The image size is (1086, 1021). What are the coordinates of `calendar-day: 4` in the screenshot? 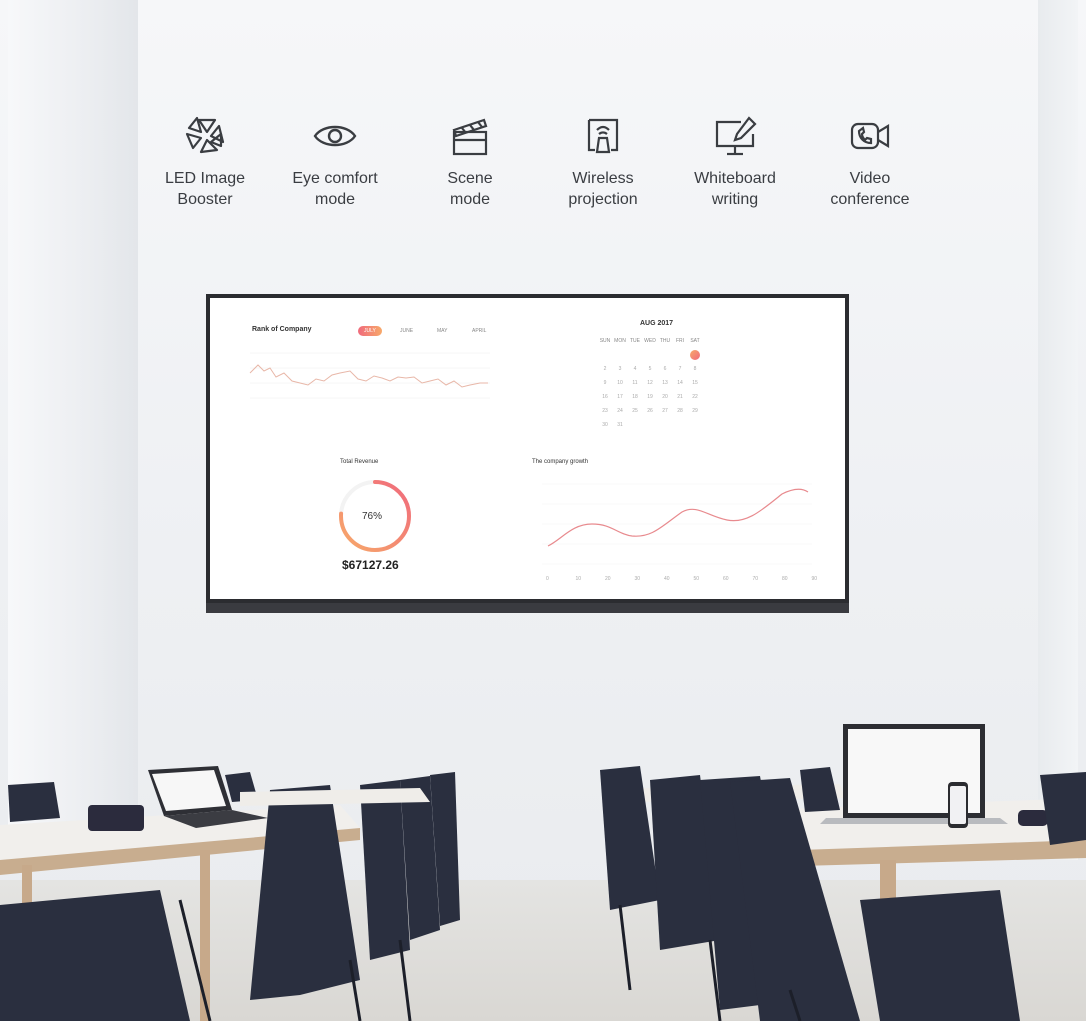 It's located at (635, 369).